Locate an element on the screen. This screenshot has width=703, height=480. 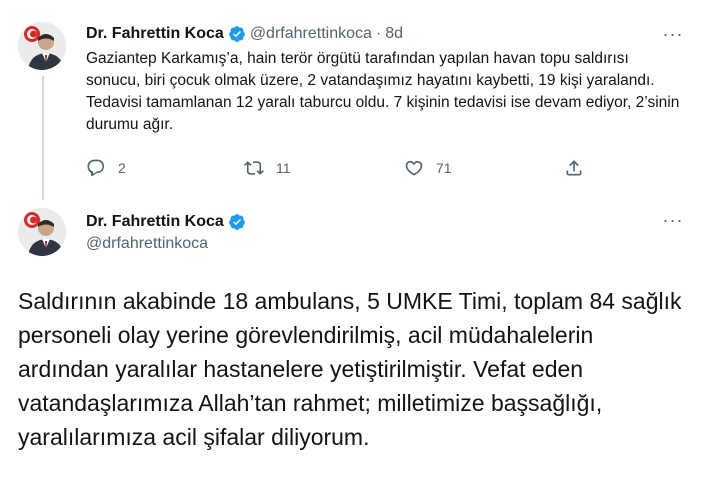
share-button is located at coordinates (580, 168).